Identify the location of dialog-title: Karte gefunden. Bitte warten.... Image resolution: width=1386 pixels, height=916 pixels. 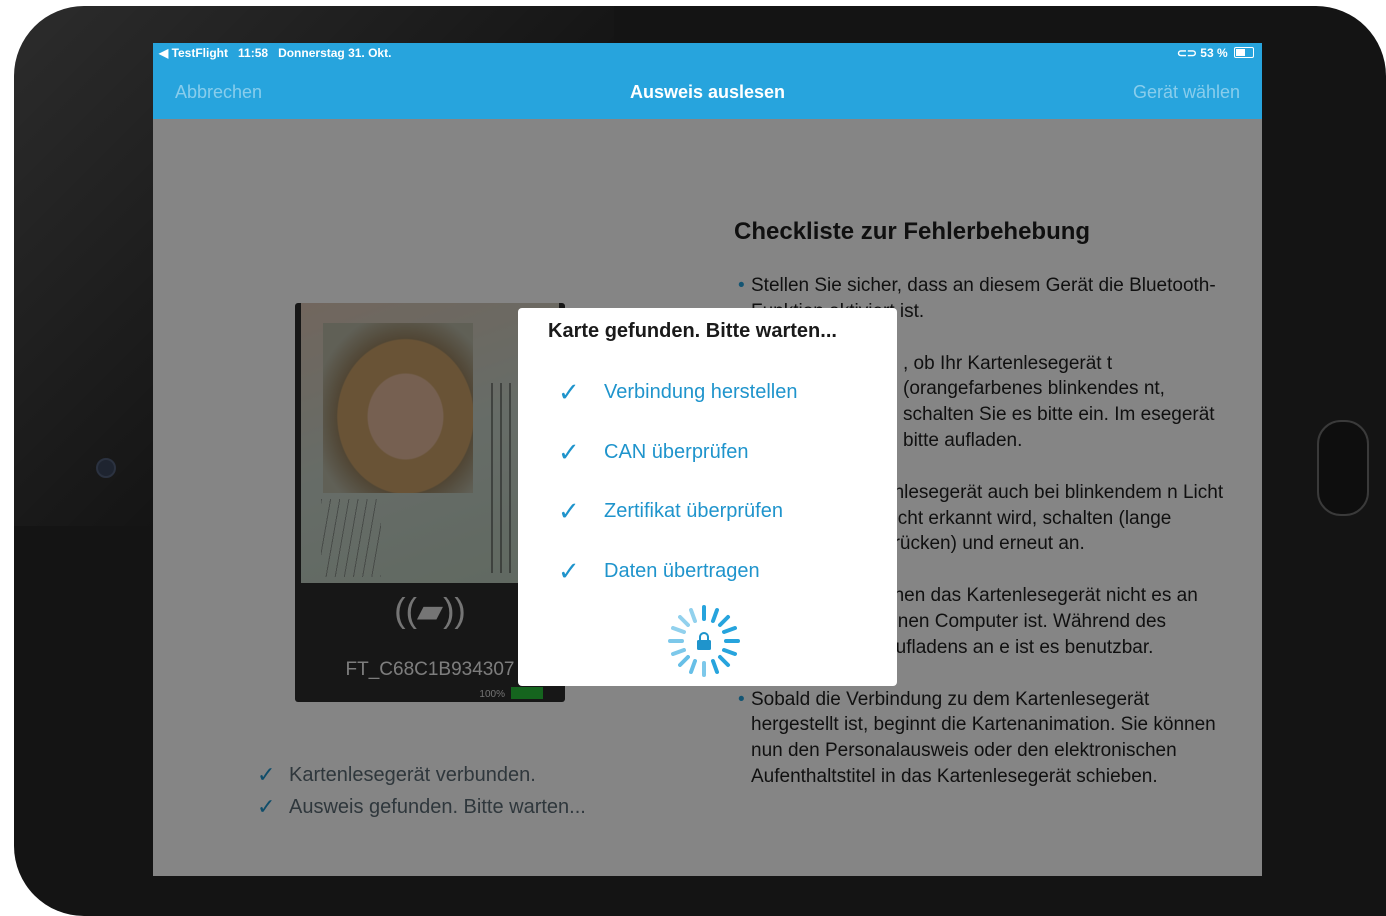
(692, 331).